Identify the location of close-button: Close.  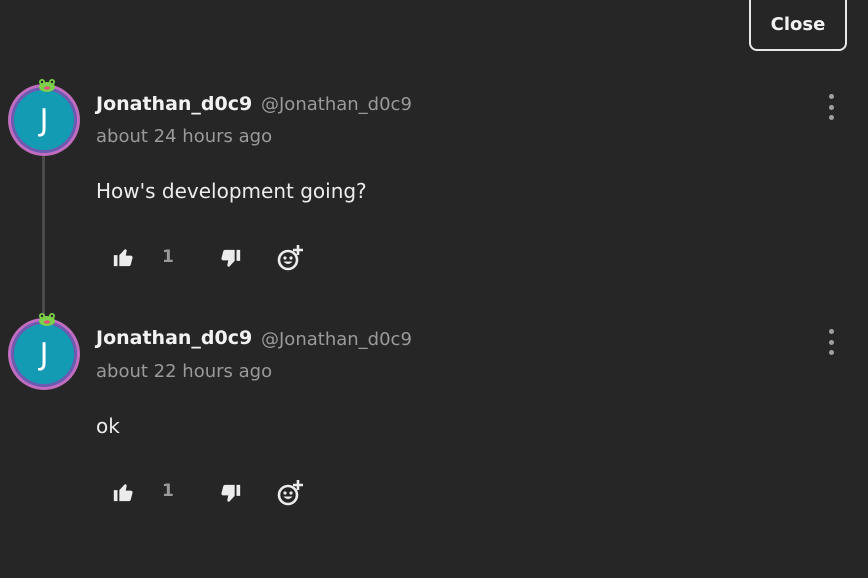
(798, 25).